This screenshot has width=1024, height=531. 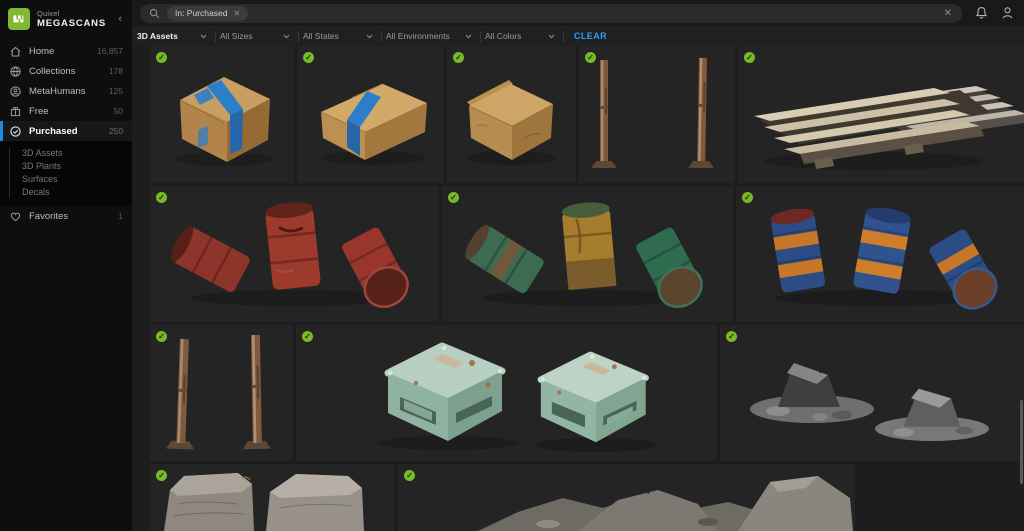 What do you see at coordinates (595, 13) in the screenshot?
I see `search-input` at bounding box center [595, 13].